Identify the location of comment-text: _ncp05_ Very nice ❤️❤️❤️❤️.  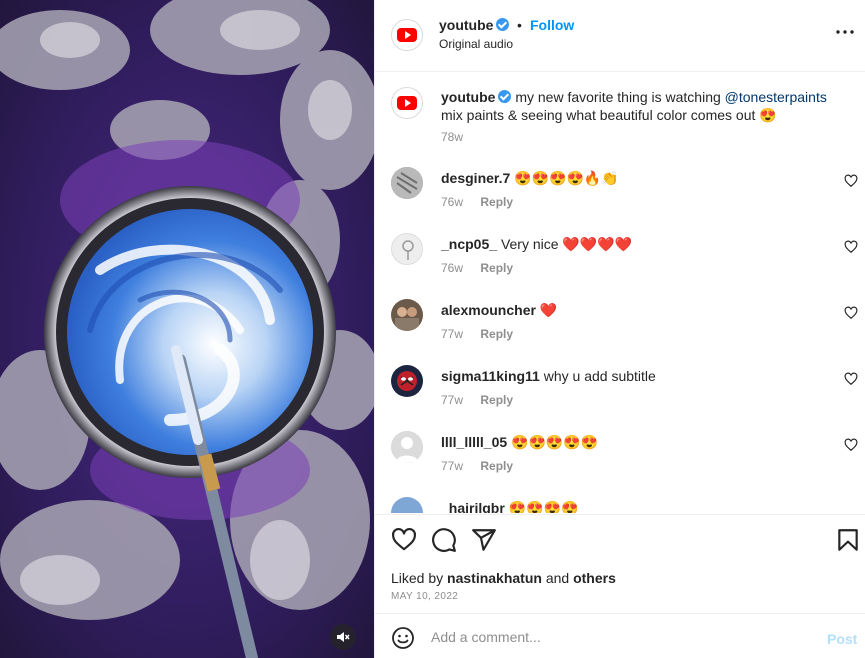
(536, 244).